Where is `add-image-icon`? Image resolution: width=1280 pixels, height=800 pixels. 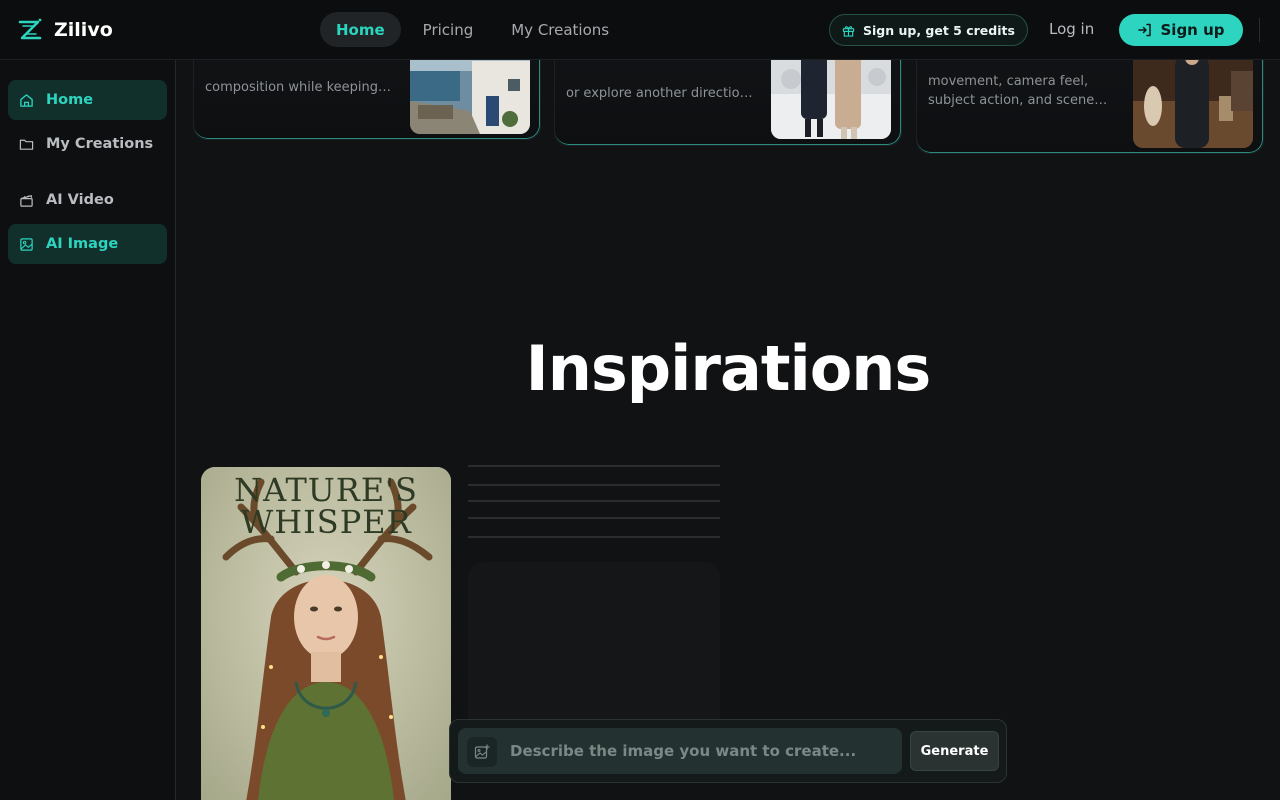 add-image-icon is located at coordinates (482, 751).